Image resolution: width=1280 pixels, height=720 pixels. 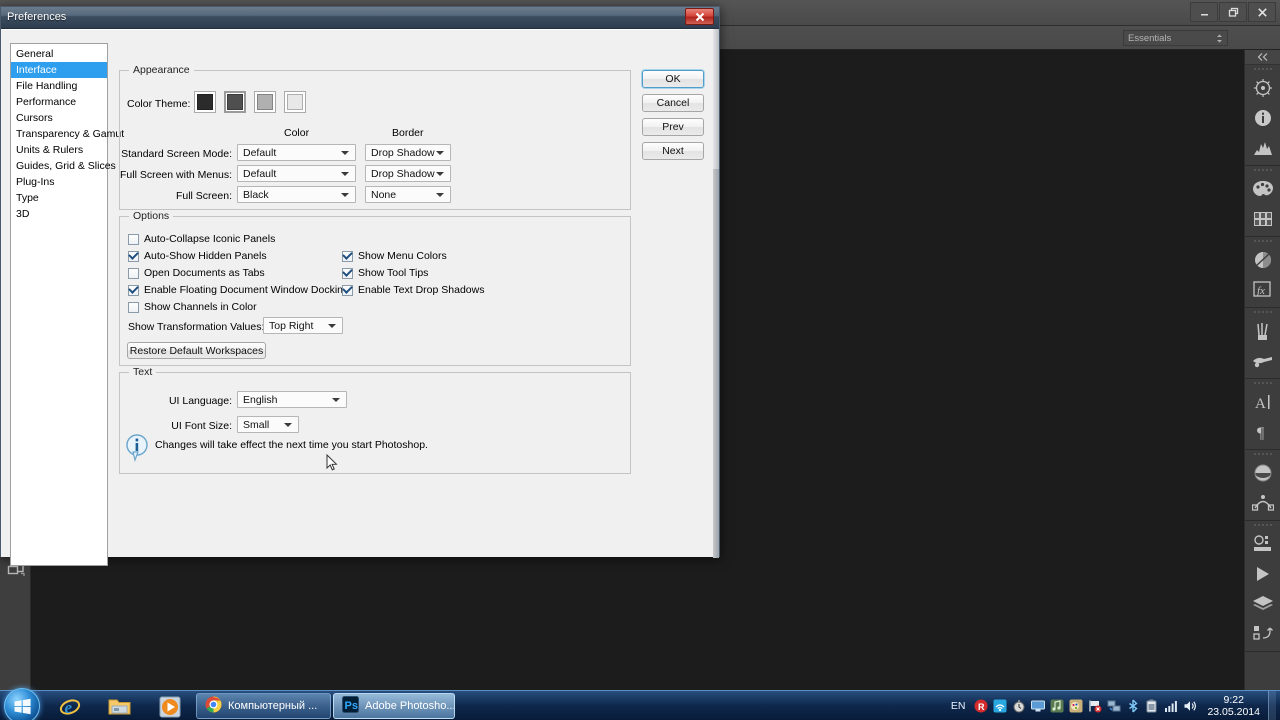 What do you see at coordinates (958, 706) in the screenshot?
I see `language-indicator: EN` at bounding box center [958, 706].